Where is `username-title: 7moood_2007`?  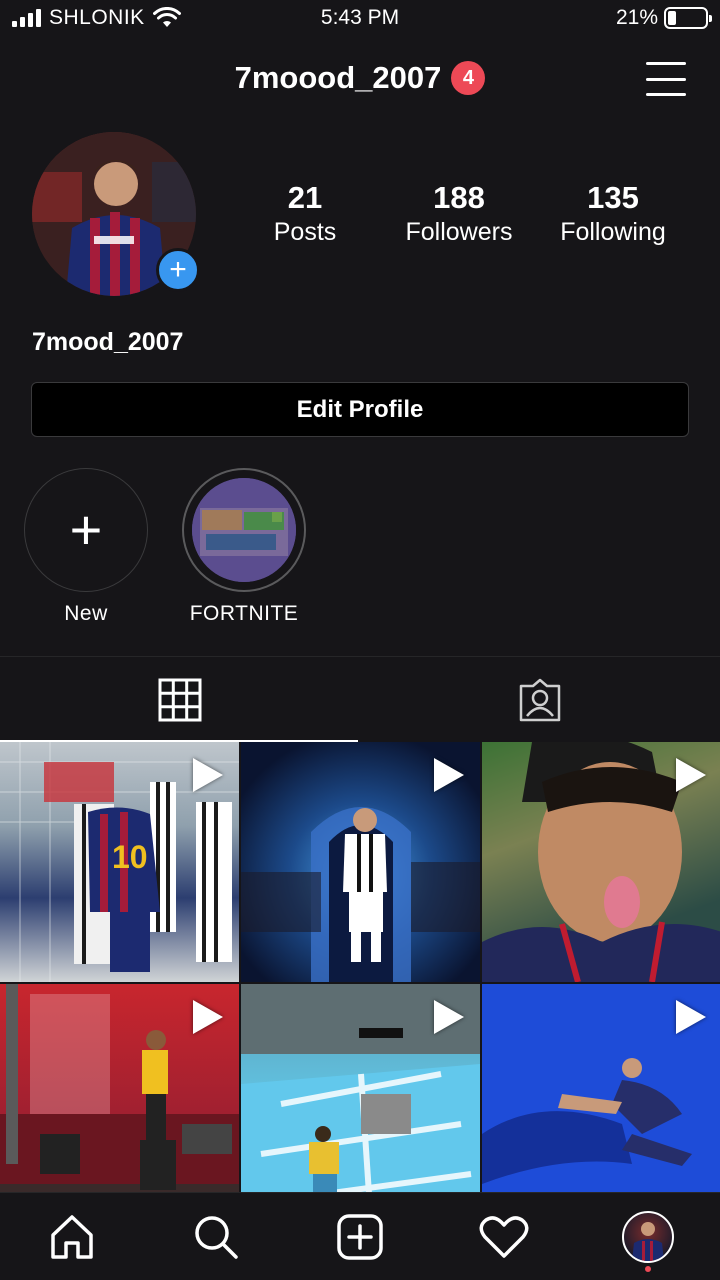 username-title: 7moood_2007 is located at coordinates (338, 78).